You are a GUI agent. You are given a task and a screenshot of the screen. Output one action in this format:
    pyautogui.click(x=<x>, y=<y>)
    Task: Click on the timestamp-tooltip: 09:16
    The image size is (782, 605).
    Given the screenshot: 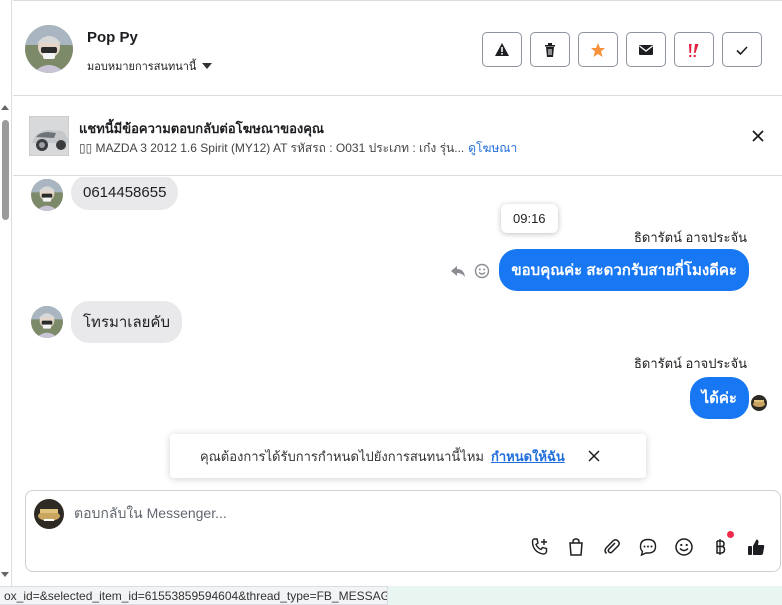 What is the action you would take?
    pyautogui.click(x=529, y=218)
    